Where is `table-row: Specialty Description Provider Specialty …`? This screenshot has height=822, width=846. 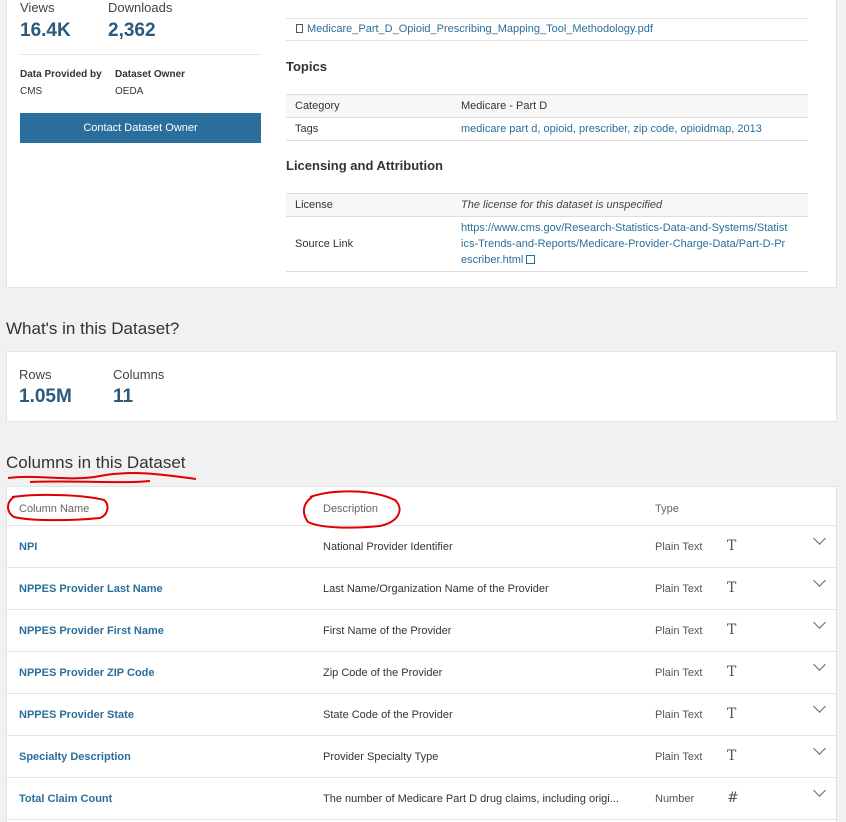
table-row: Specialty Description Provider Specialty … is located at coordinates (421, 757).